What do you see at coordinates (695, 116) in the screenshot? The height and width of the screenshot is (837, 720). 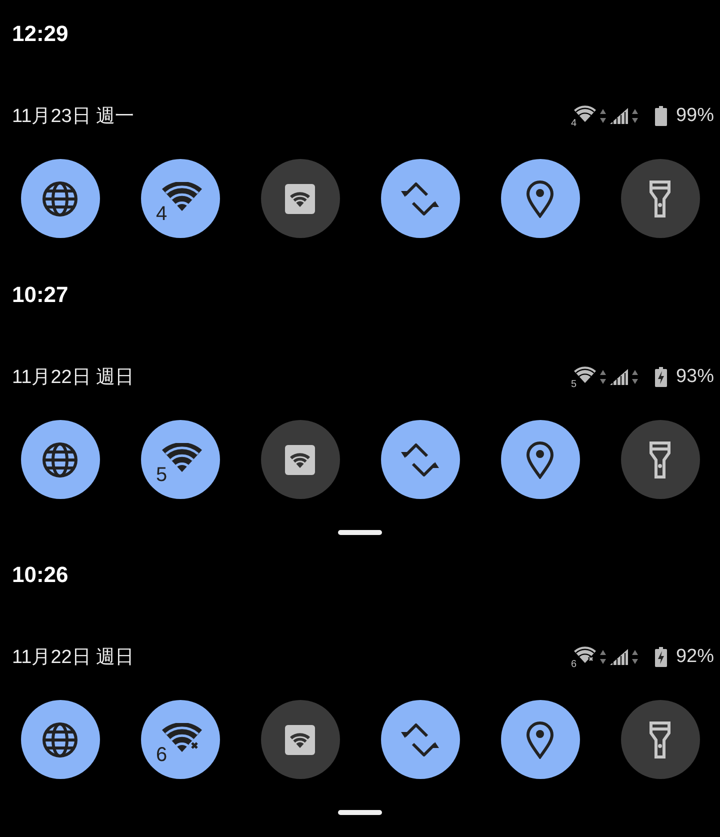 I see `battery-percentage: 99%` at bounding box center [695, 116].